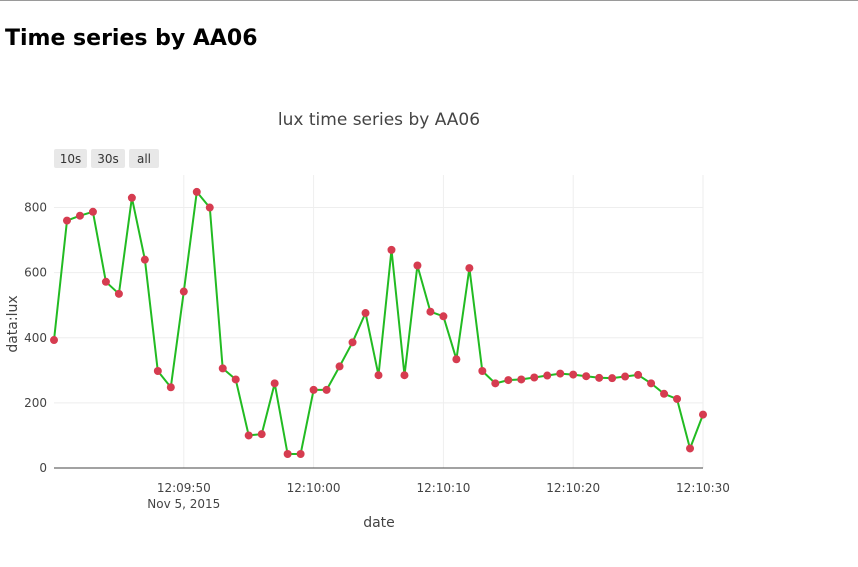 The image size is (858, 567). I want to click on range-button-10s: 10s, so click(70, 158).